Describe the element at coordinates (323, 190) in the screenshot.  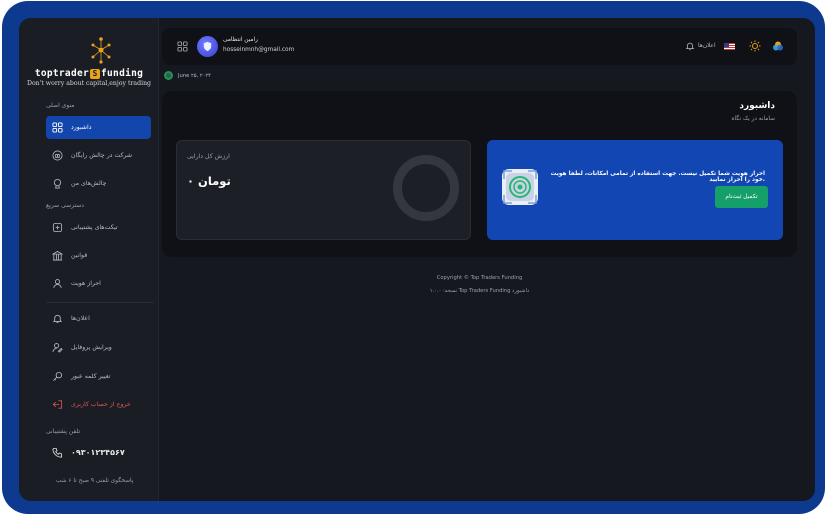
I see `balance-card: ارزش کل دارایی تومان ۰` at that location.